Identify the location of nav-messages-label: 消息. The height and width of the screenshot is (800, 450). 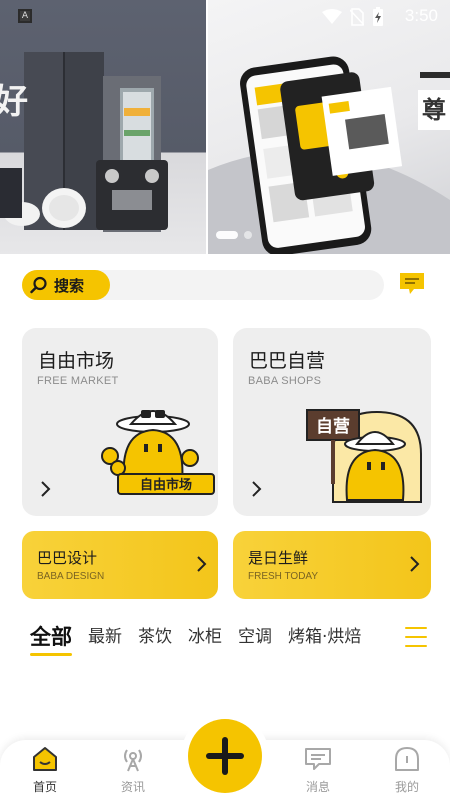
(317, 787).